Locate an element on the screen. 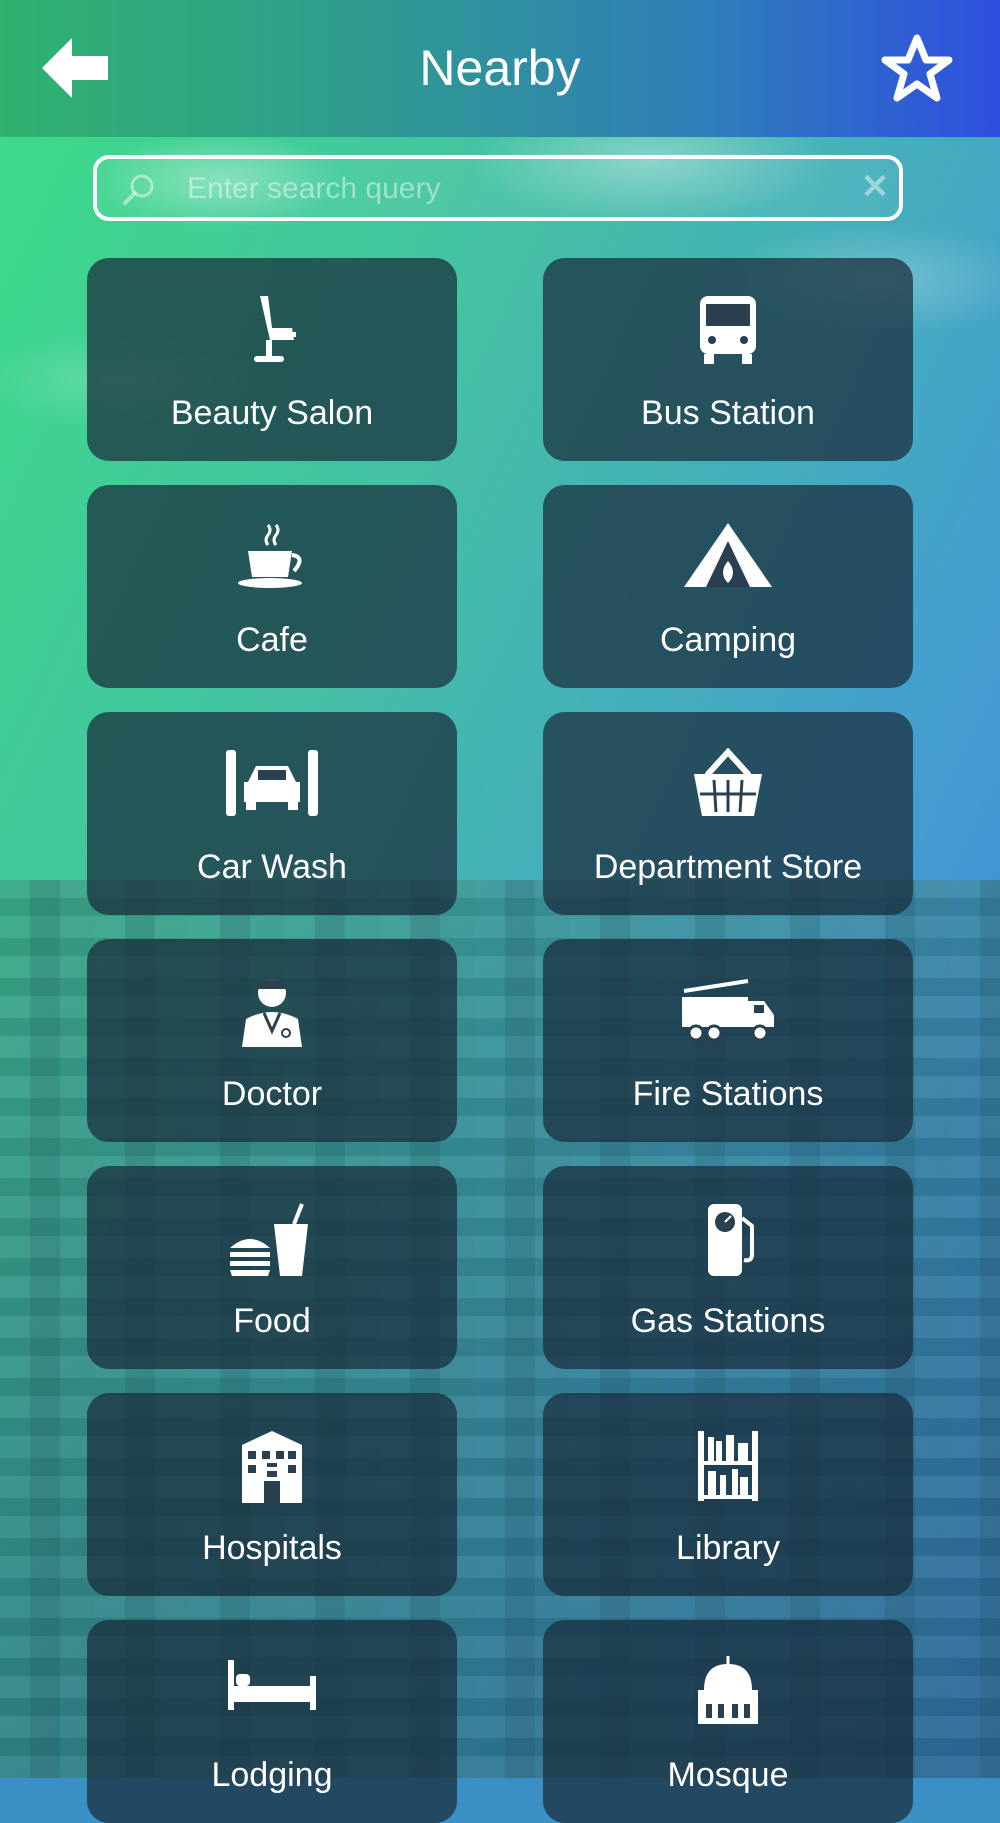 Image resolution: width=1000 pixels, height=1823 pixels. bus-icon is located at coordinates (728, 330).